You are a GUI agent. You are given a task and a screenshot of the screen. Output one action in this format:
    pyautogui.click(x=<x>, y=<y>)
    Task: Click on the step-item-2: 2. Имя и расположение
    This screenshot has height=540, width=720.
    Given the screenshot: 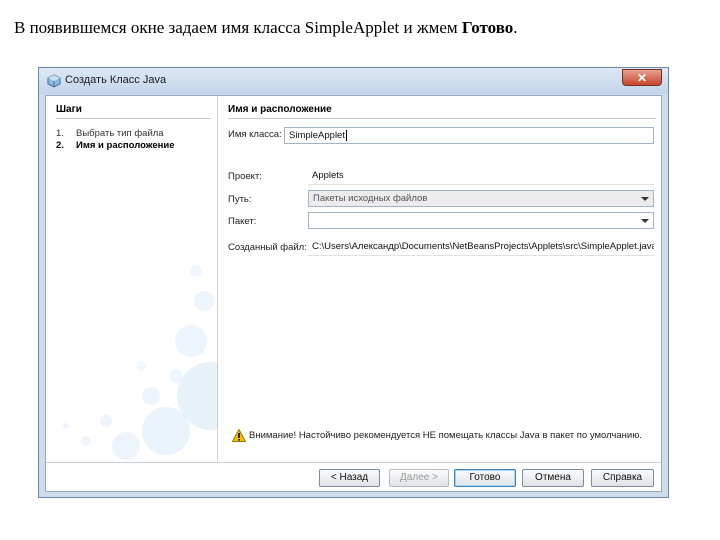 What is the action you would take?
    pyautogui.click(x=115, y=145)
    